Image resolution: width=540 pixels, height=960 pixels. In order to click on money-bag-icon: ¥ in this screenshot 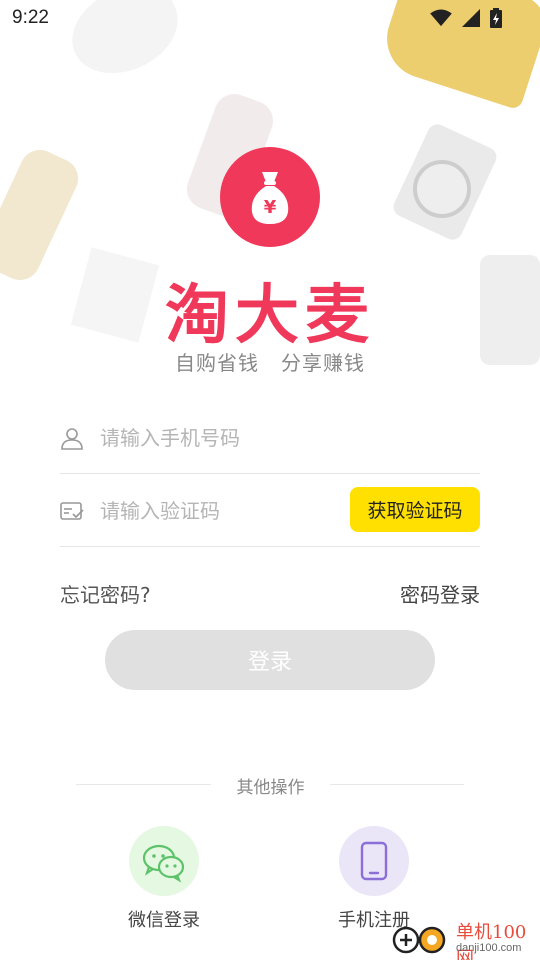, I will do `click(270, 198)`.